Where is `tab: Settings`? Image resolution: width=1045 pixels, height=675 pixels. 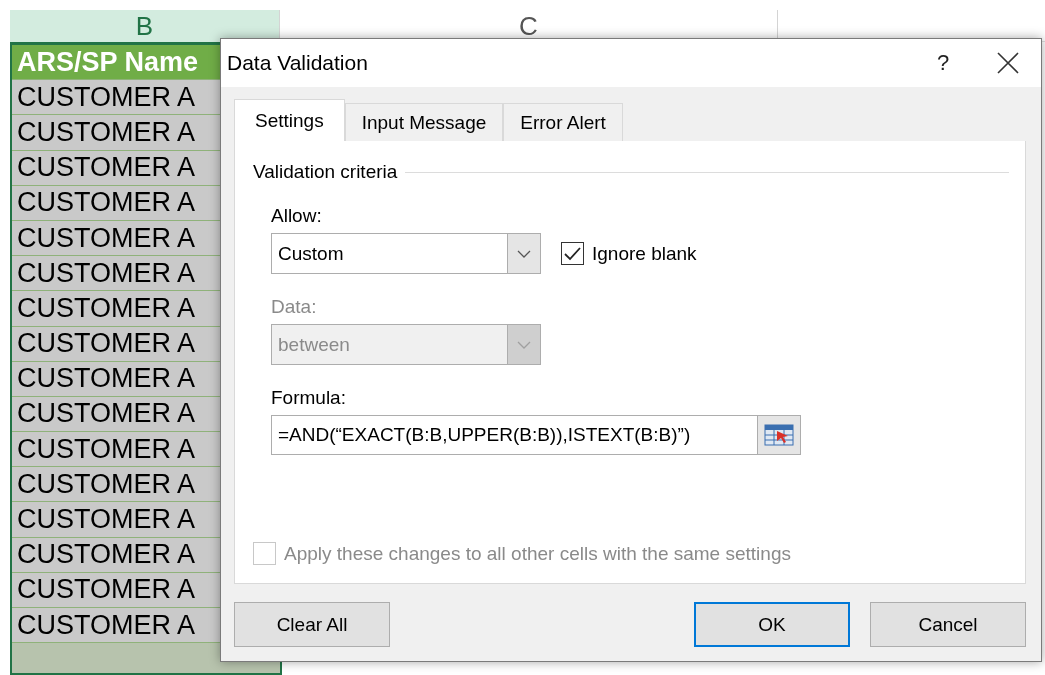
tab: Settings is located at coordinates (289, 120).